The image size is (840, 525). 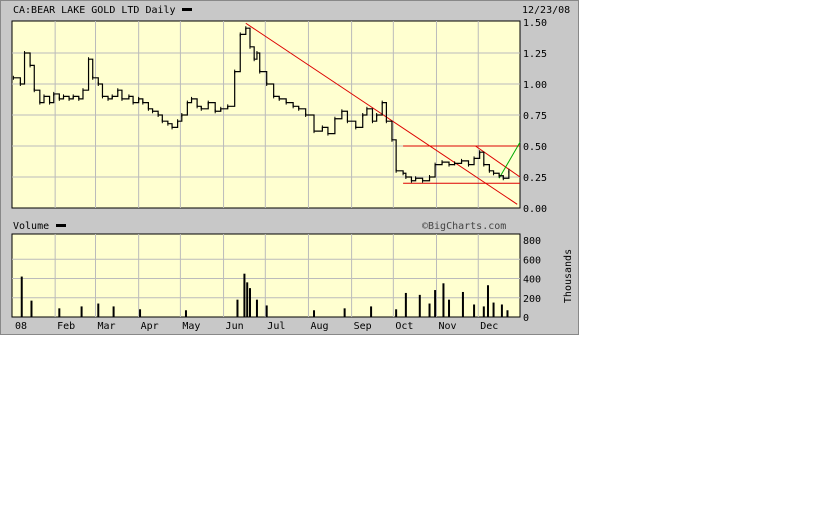 I want to click on x-tick-label: Jun, so click(x=235, y=326).